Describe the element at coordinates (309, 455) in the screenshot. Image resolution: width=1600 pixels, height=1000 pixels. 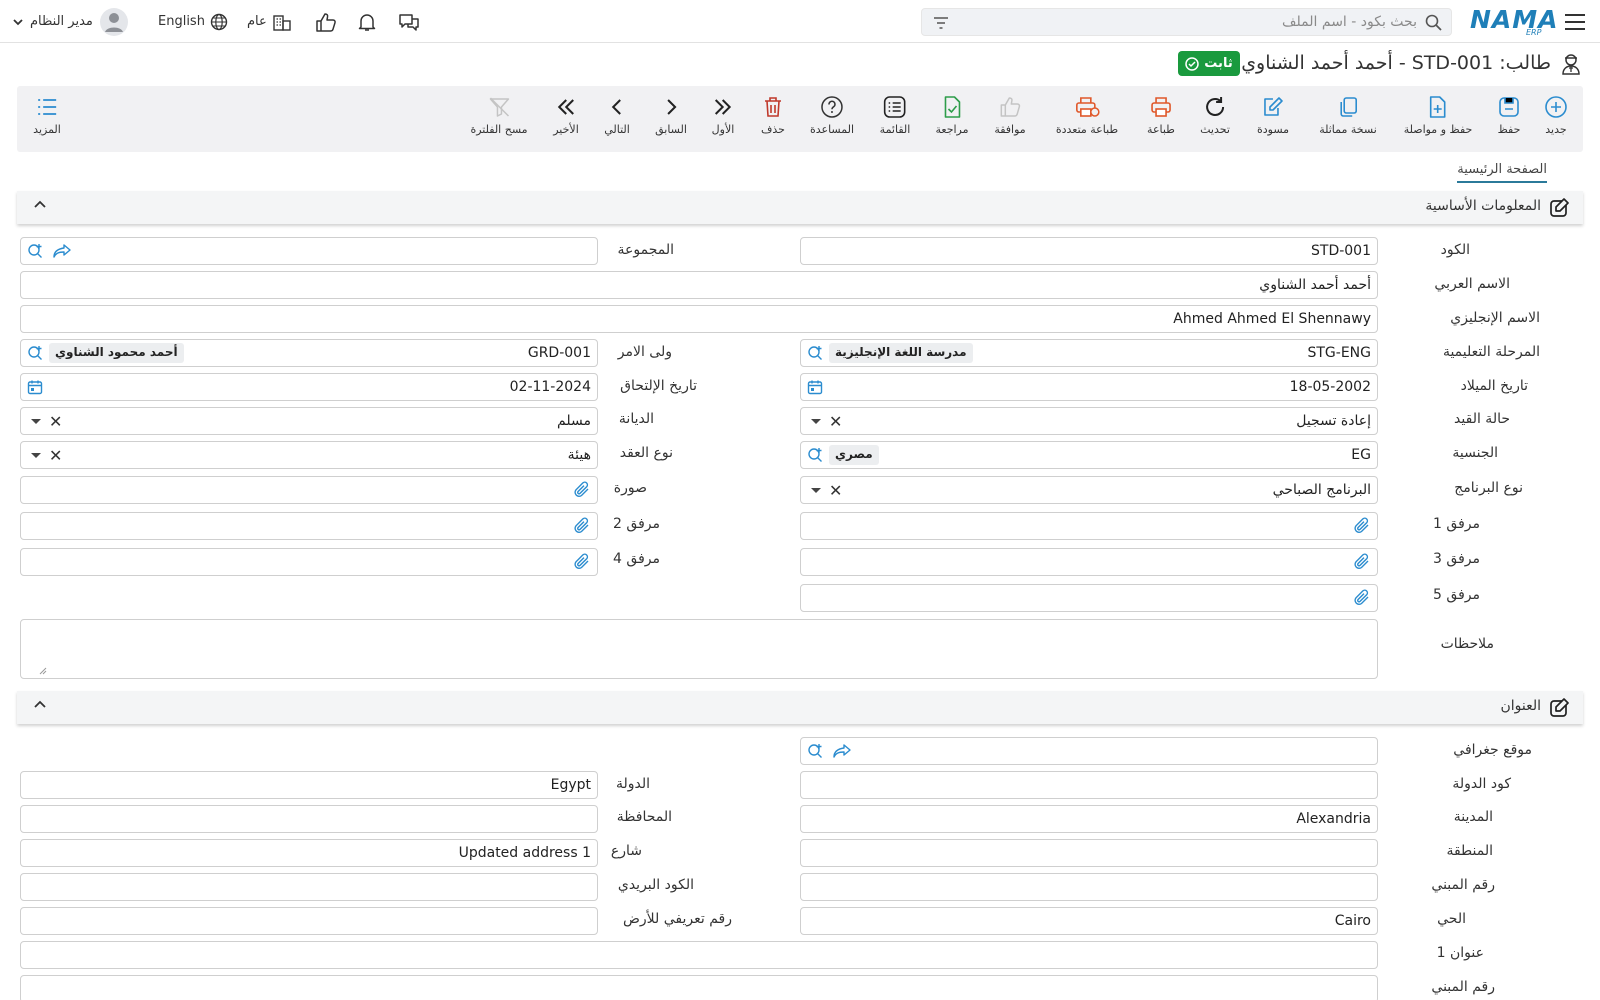
I see `contract-type-select: هيئة ✕` at that location.